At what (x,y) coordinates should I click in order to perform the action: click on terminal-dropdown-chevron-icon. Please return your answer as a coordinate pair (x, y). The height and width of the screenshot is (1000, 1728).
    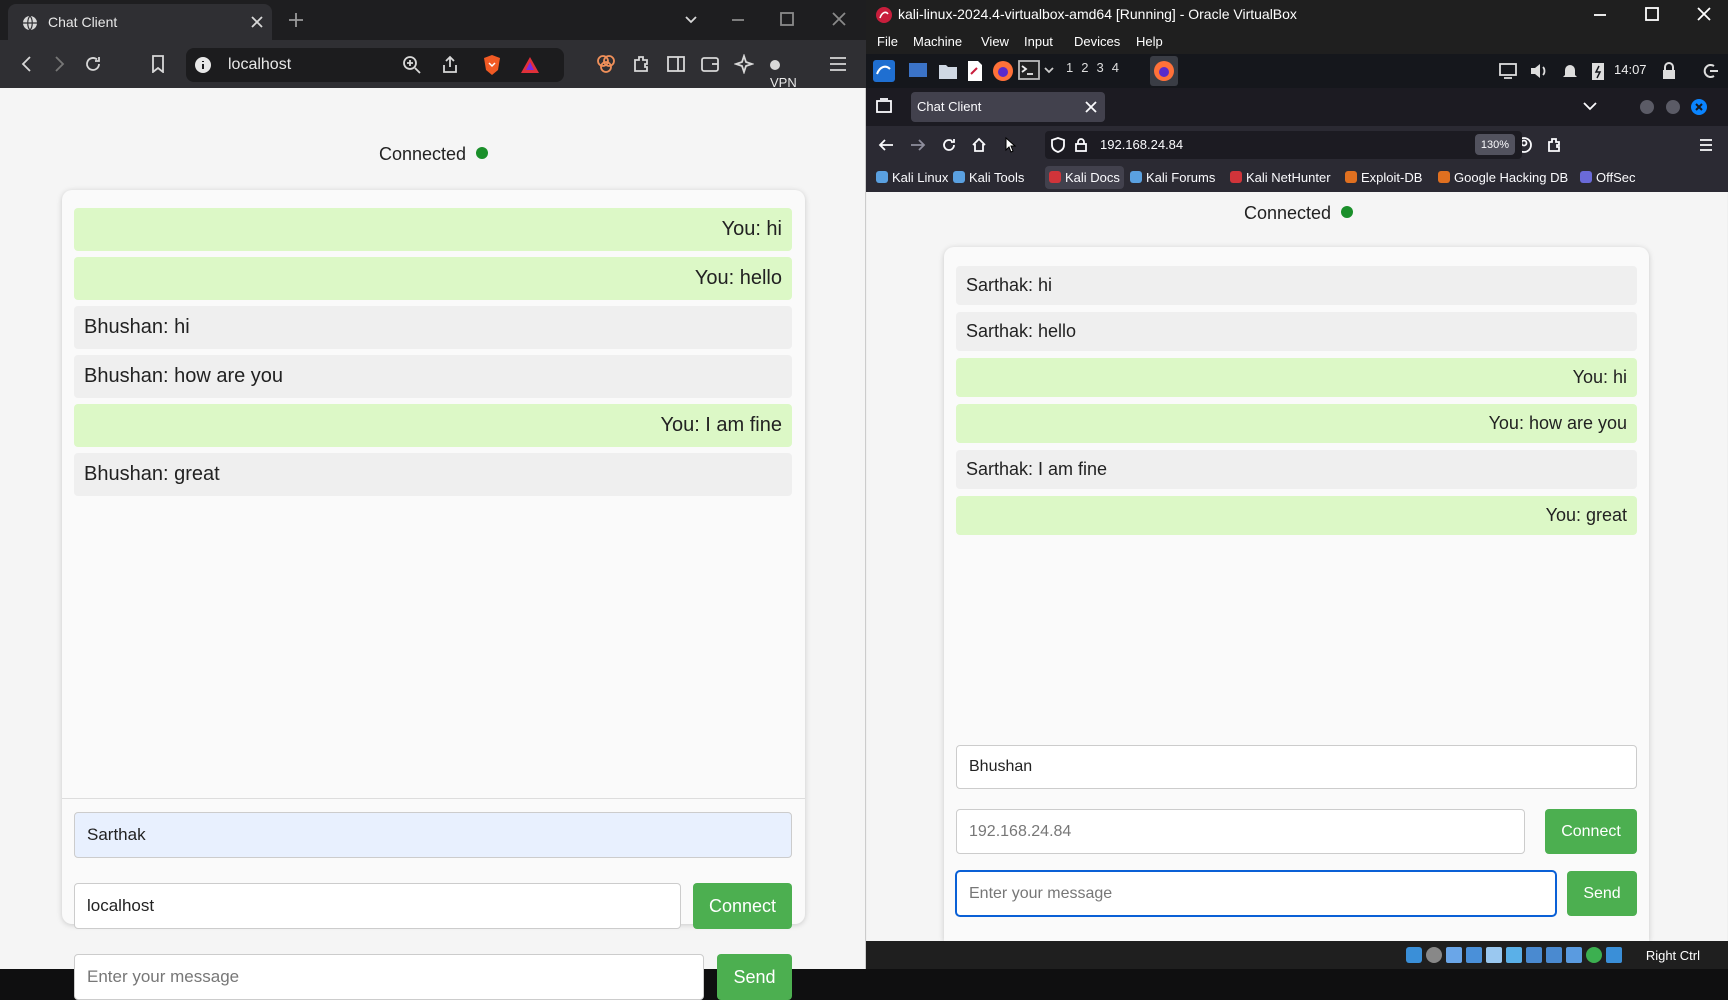
    Looking at the image, I should click on (1049, 70).